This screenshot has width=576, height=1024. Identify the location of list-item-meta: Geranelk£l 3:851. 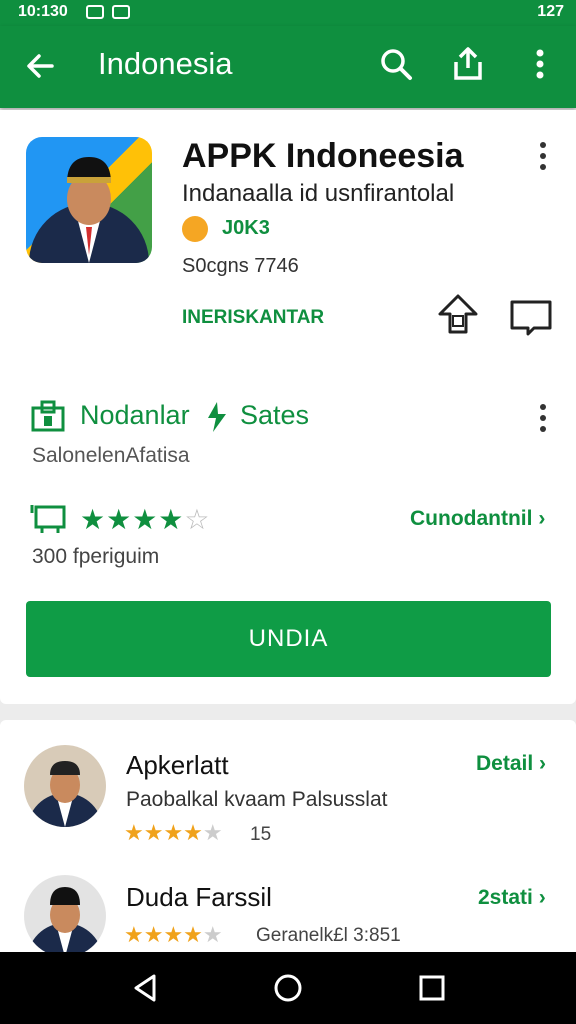
(328, 935).